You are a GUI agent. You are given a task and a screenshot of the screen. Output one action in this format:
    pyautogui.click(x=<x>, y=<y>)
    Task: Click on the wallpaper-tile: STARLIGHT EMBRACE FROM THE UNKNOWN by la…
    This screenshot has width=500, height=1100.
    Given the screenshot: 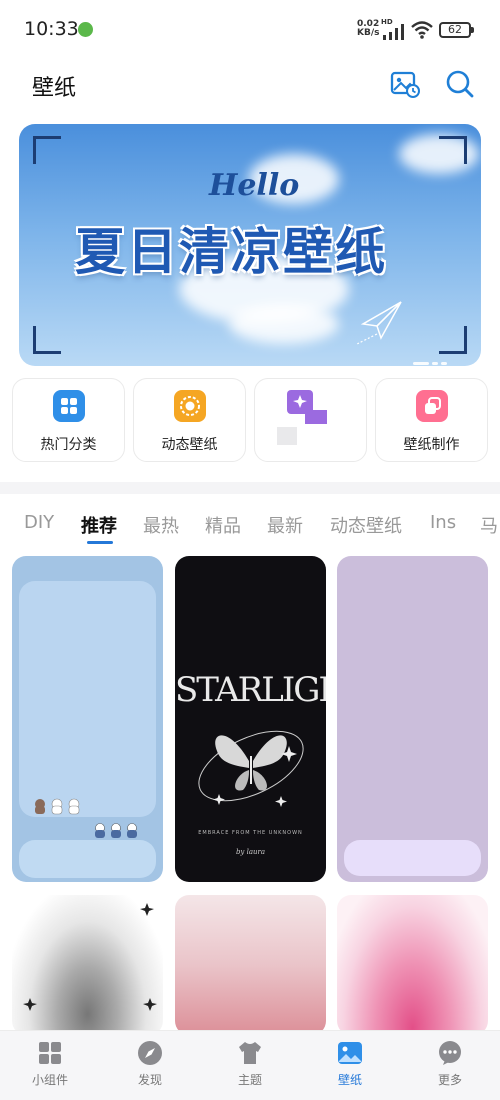 What is the action you would take?
    pyautogui.click(x=250, y=719)
    